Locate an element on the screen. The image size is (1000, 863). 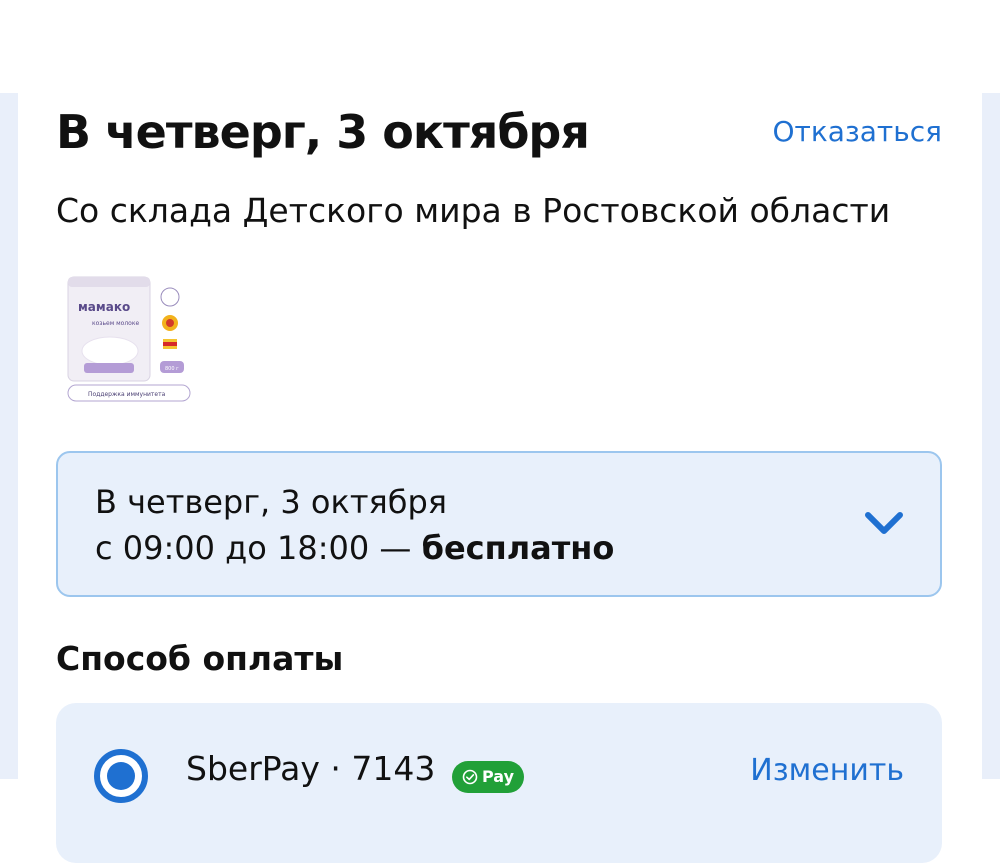
payment-method-title: Способ оплаты is located at coordinates (200, 658).